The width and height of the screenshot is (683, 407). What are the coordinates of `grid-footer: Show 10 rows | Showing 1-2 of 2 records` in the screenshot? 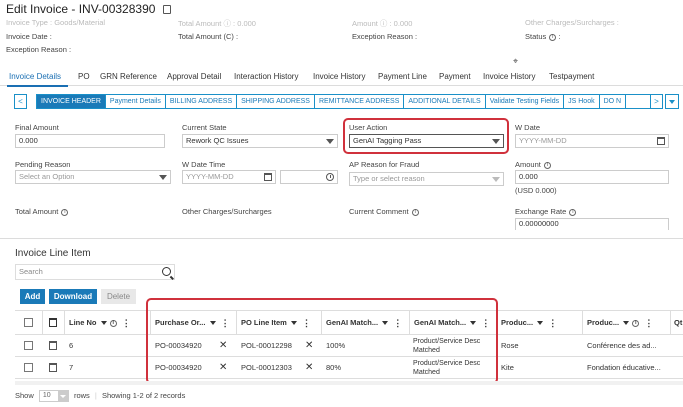 It's located at (100, 396).